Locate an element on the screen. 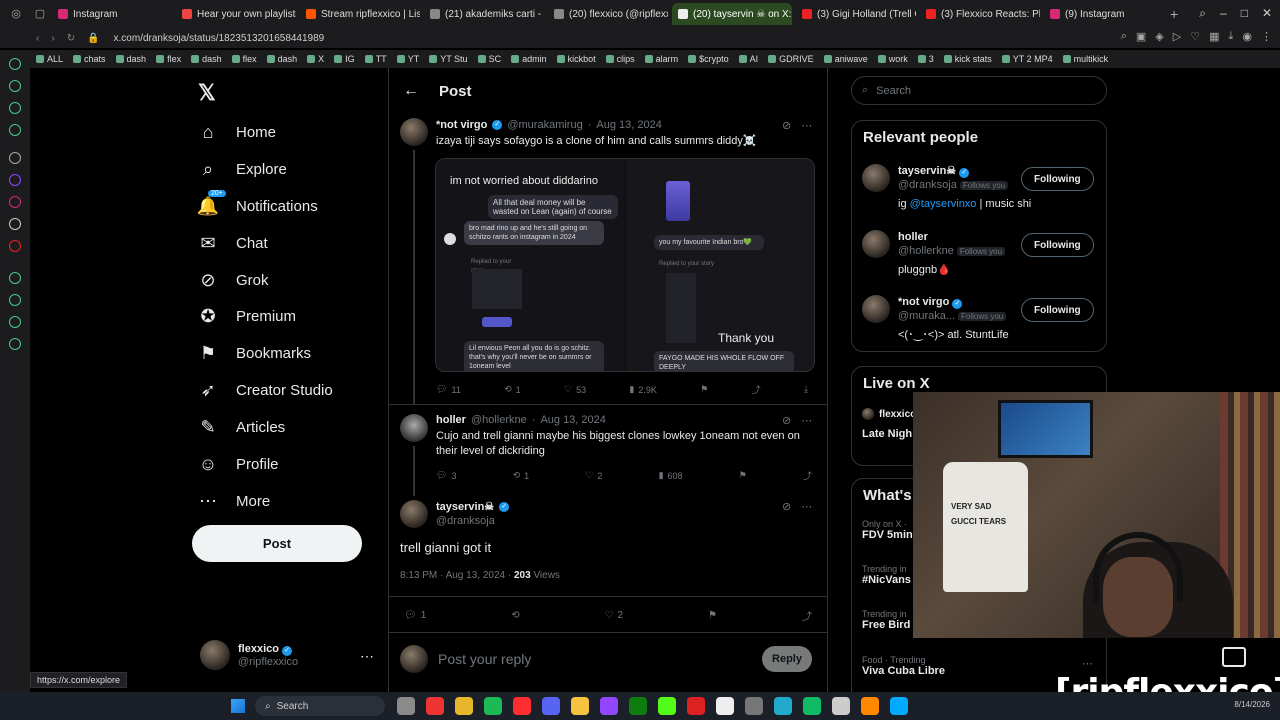  maximize-icon: □ is located at coordinates (1244, 13).